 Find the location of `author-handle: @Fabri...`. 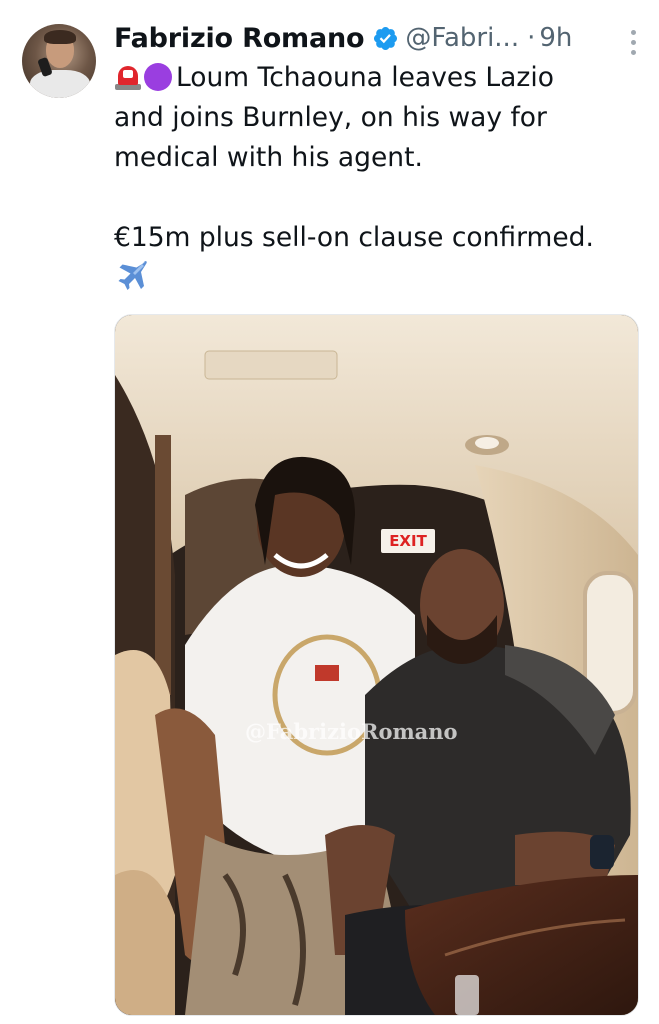

author-handle: @Fabri... is located at coordinates (462, 38).